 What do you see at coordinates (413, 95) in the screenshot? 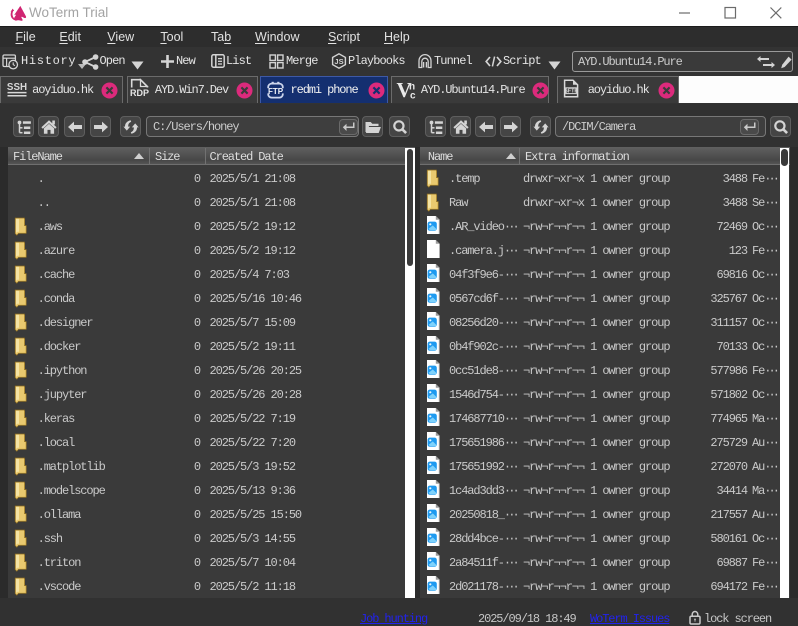
I see `svg-text: c` at bounding box center [413, 95].